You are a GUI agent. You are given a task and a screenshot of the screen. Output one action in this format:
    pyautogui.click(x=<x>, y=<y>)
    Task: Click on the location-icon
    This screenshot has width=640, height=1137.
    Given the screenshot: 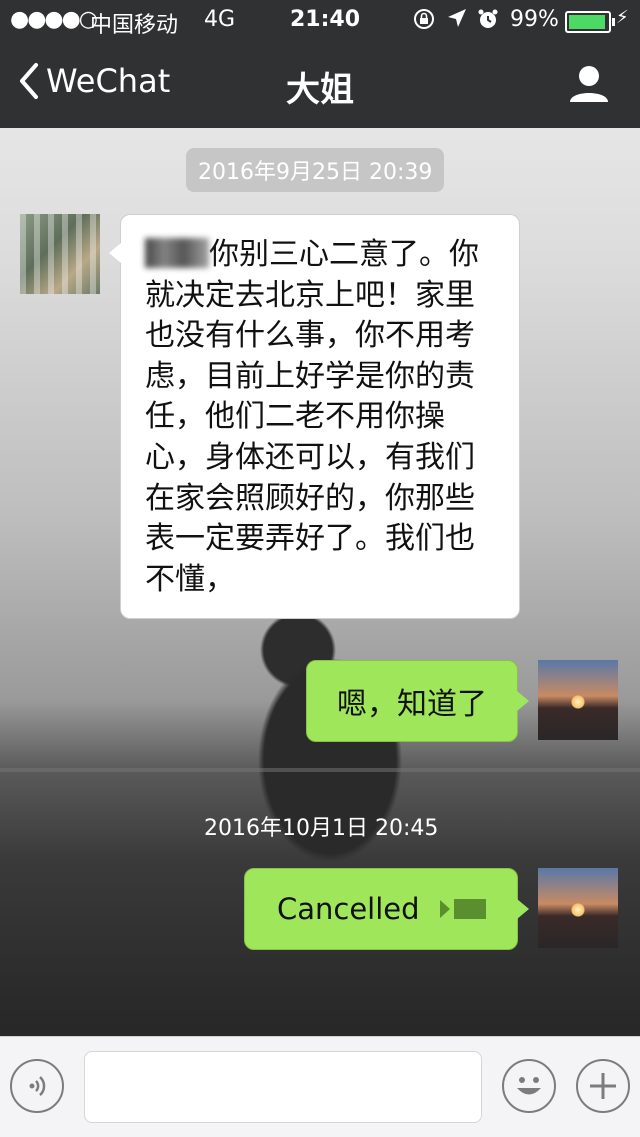 What is the action you would take?
    pyautogui.click(x=457, y=21)
    